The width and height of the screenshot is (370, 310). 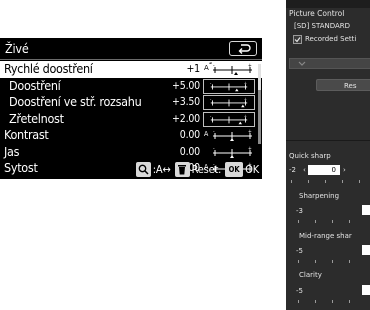 What do you see at coordinates (36, 118) in the screenshot?
I see `row-label: Zřetelnost` at bounding box center [36, 118].